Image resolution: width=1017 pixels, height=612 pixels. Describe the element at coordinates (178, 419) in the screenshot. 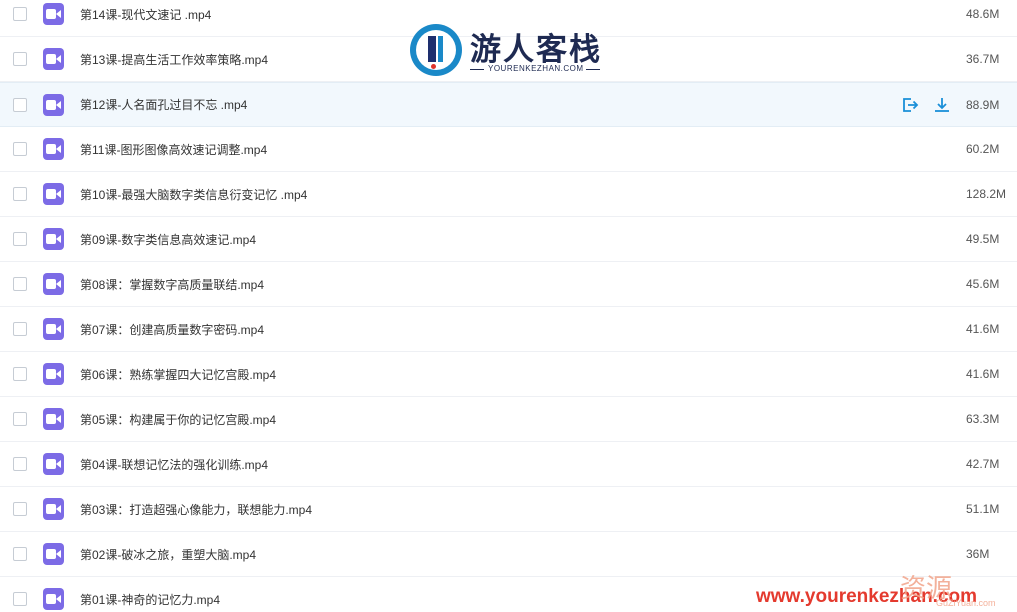

I see `file-name: 第05课：构建属于你的记忆宫殿.mp4` at that location.